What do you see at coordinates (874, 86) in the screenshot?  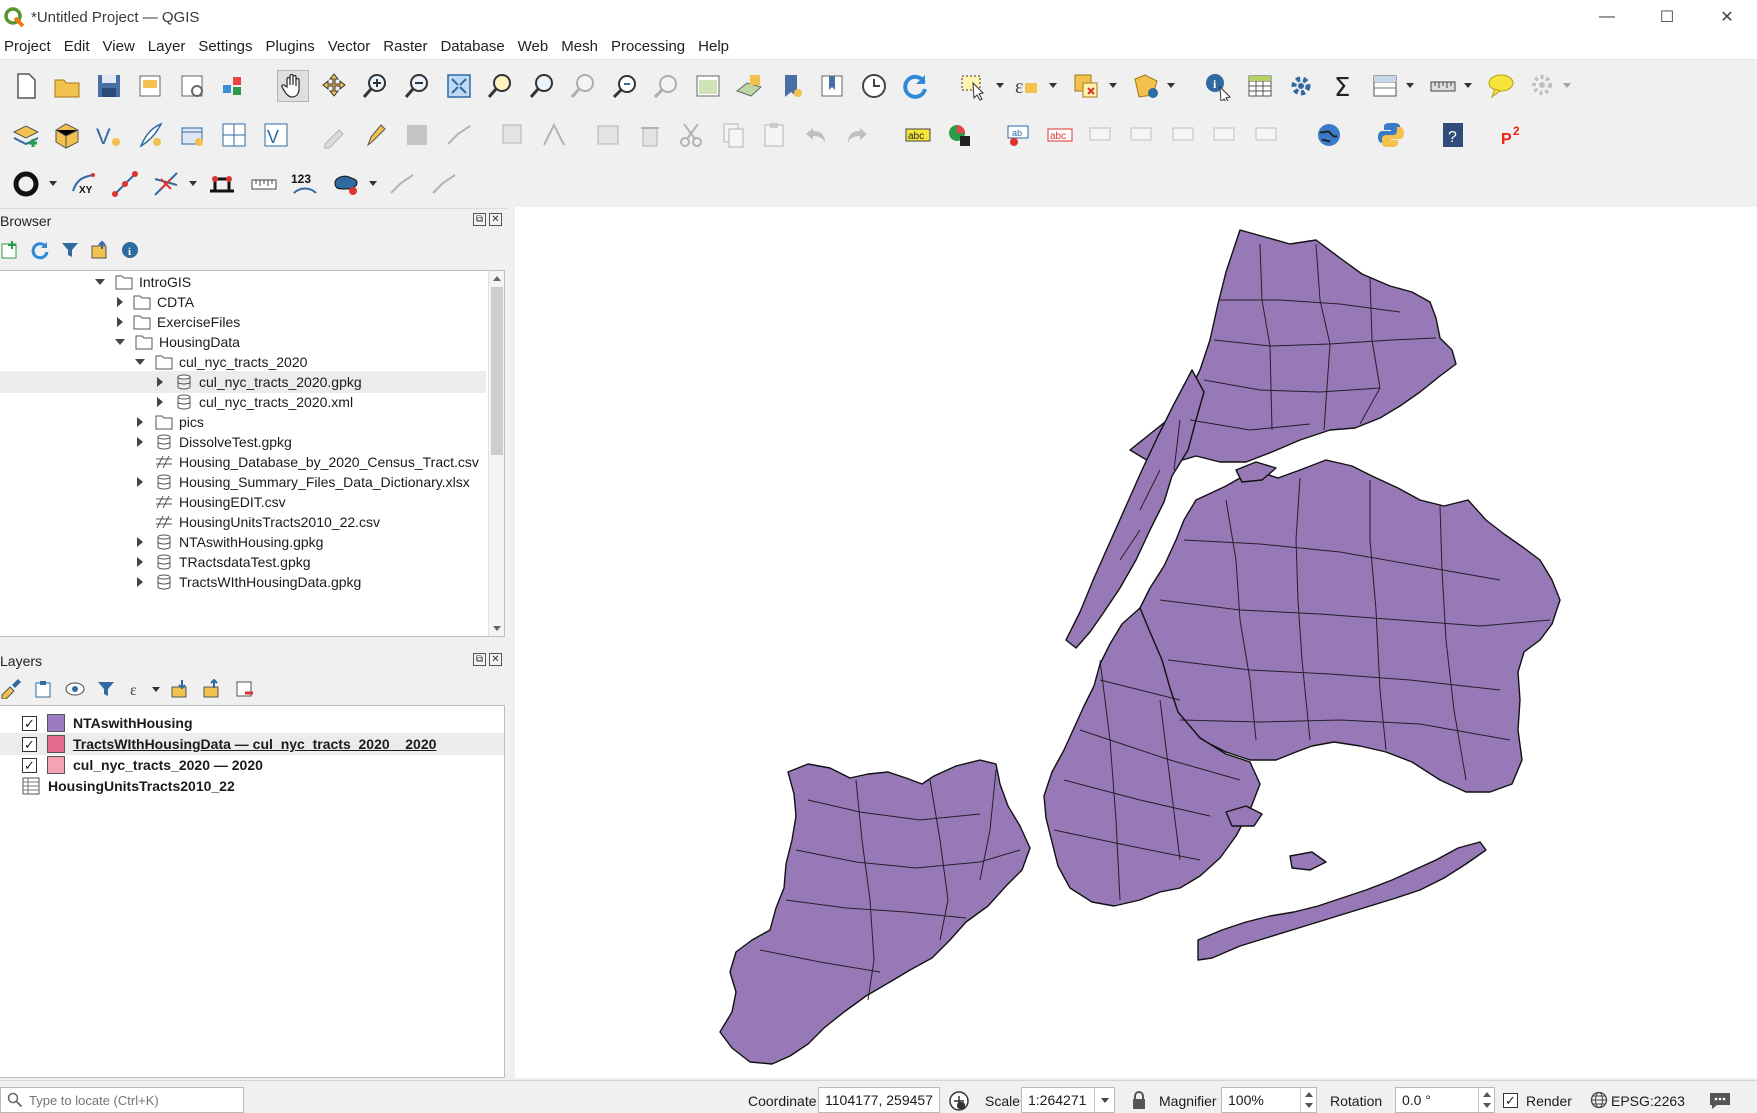 I see `temporal-controller-icon` at bounding box center [874, 86].